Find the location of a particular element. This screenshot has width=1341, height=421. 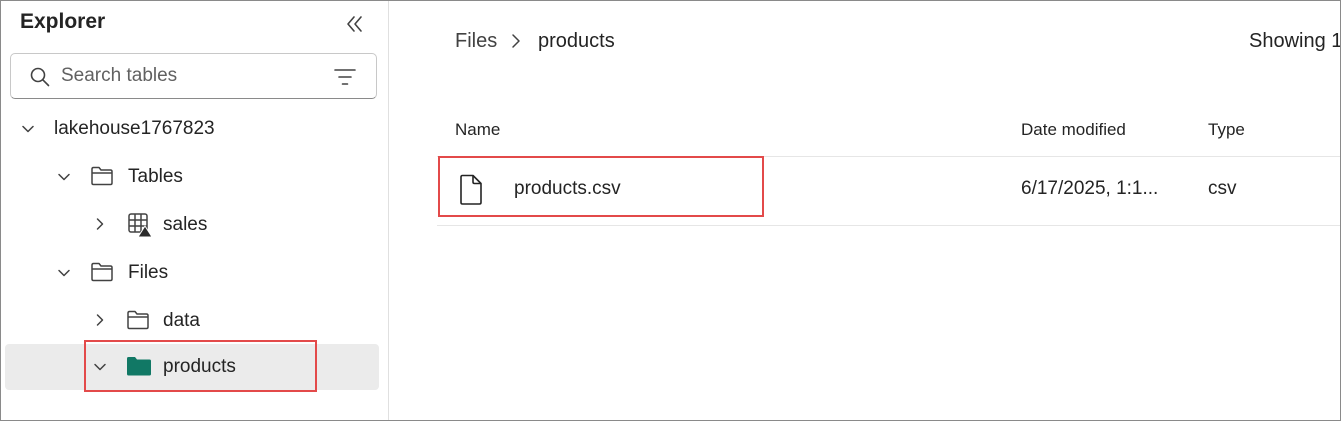

search-box is located at coordinates (193, 76).